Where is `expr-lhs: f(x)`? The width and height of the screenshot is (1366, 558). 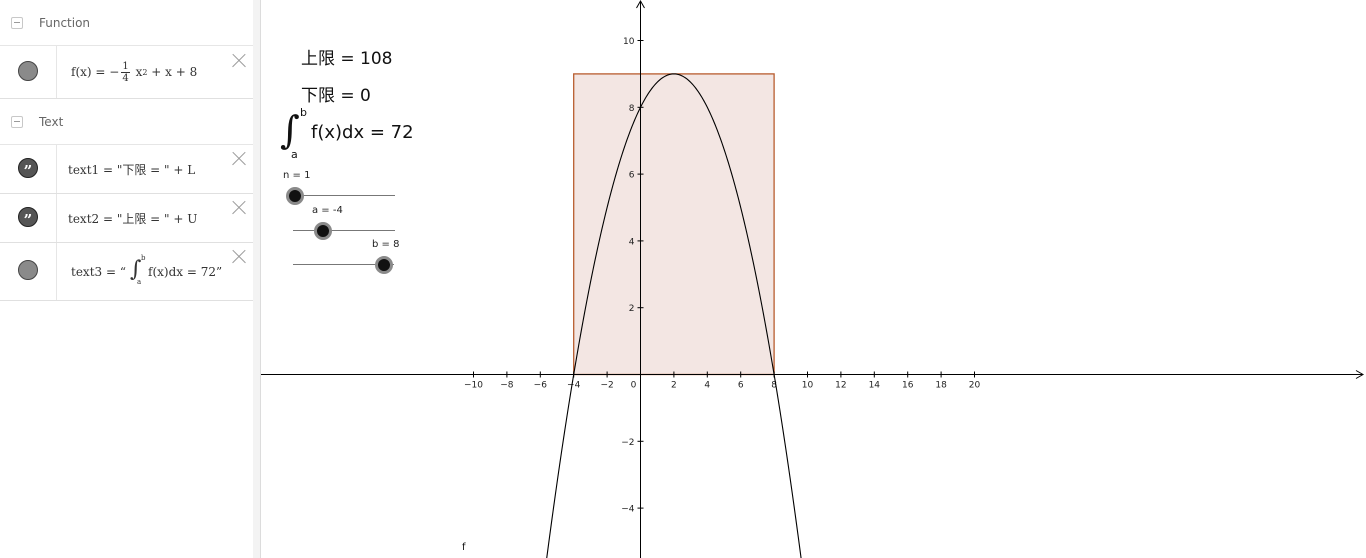
expr-lhs: f(x) is located at coordinates (81, 72).